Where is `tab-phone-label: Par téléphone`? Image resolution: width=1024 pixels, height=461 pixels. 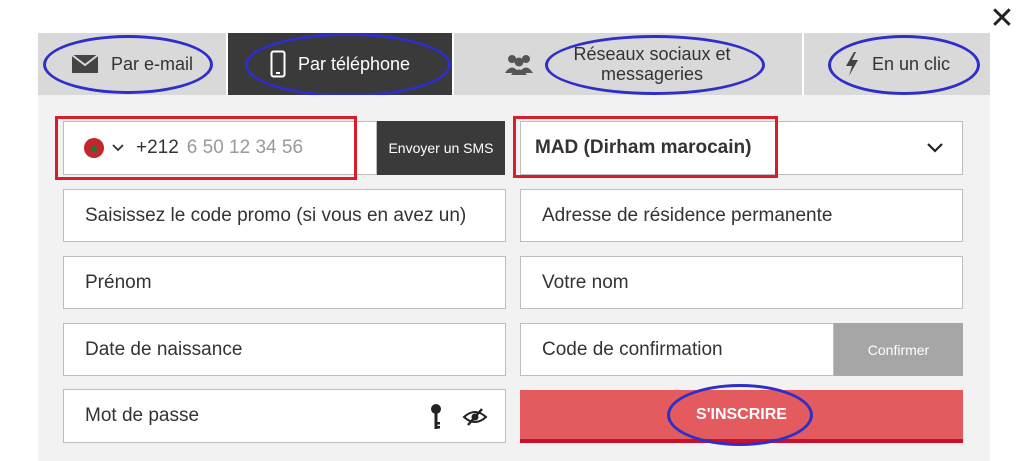
tab-phone-label: Par téléphone is located at coordinates (354, 64).